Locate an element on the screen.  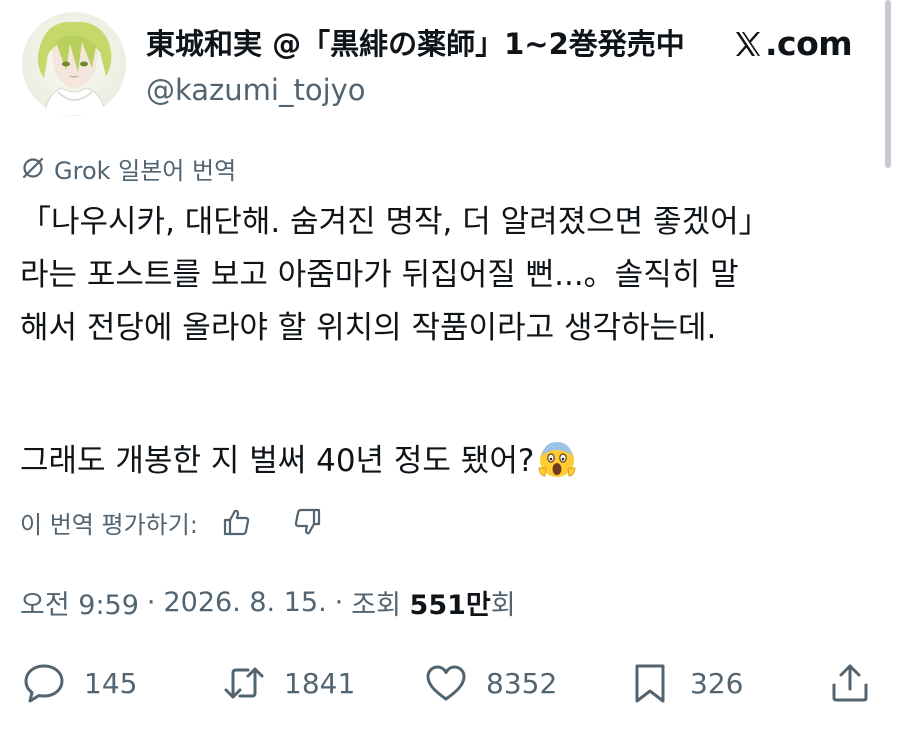
translation-text: Grok 일본어 번역 is located at coordinates (145, 170).